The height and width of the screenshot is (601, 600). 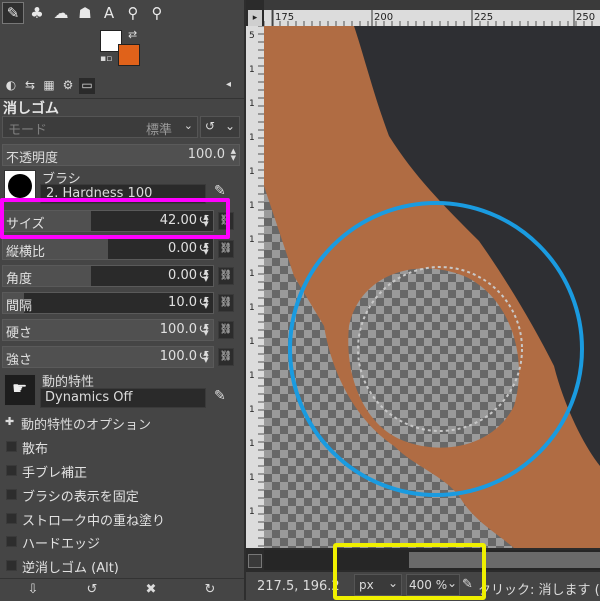 I want to click on hardness-label: 硬さ, so click(x=19, y=333).